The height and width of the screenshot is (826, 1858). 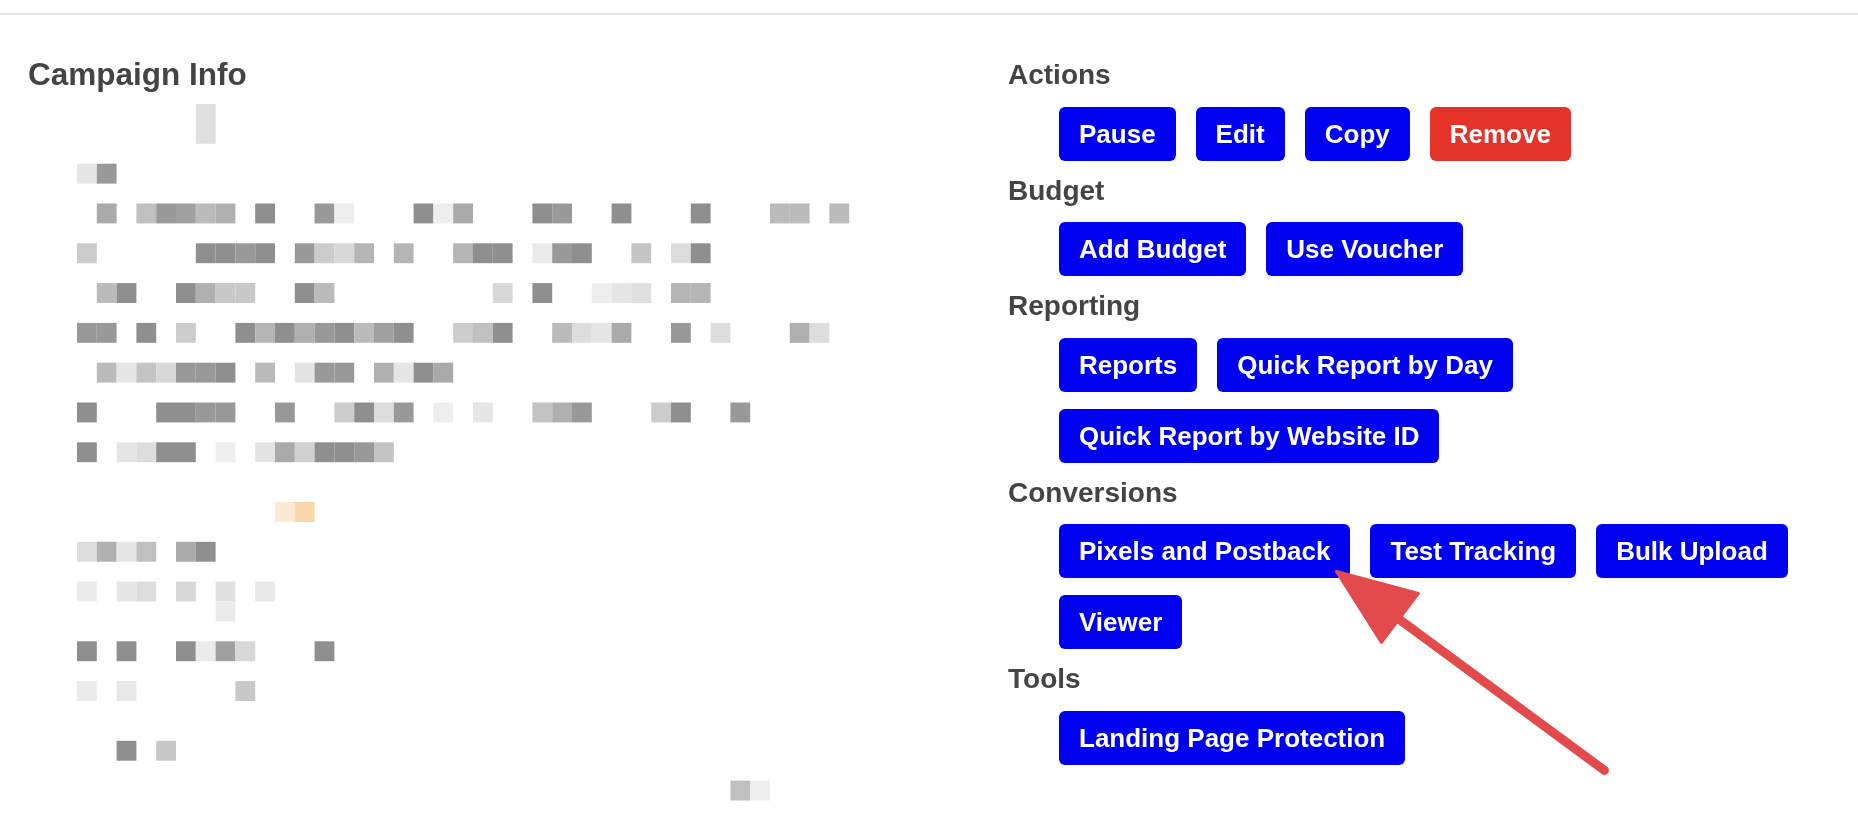 What do you see at coordinates (1365, 249) in the screenshot?
I see `action-button: Use Voucher` at bounding box center [1365, 249].